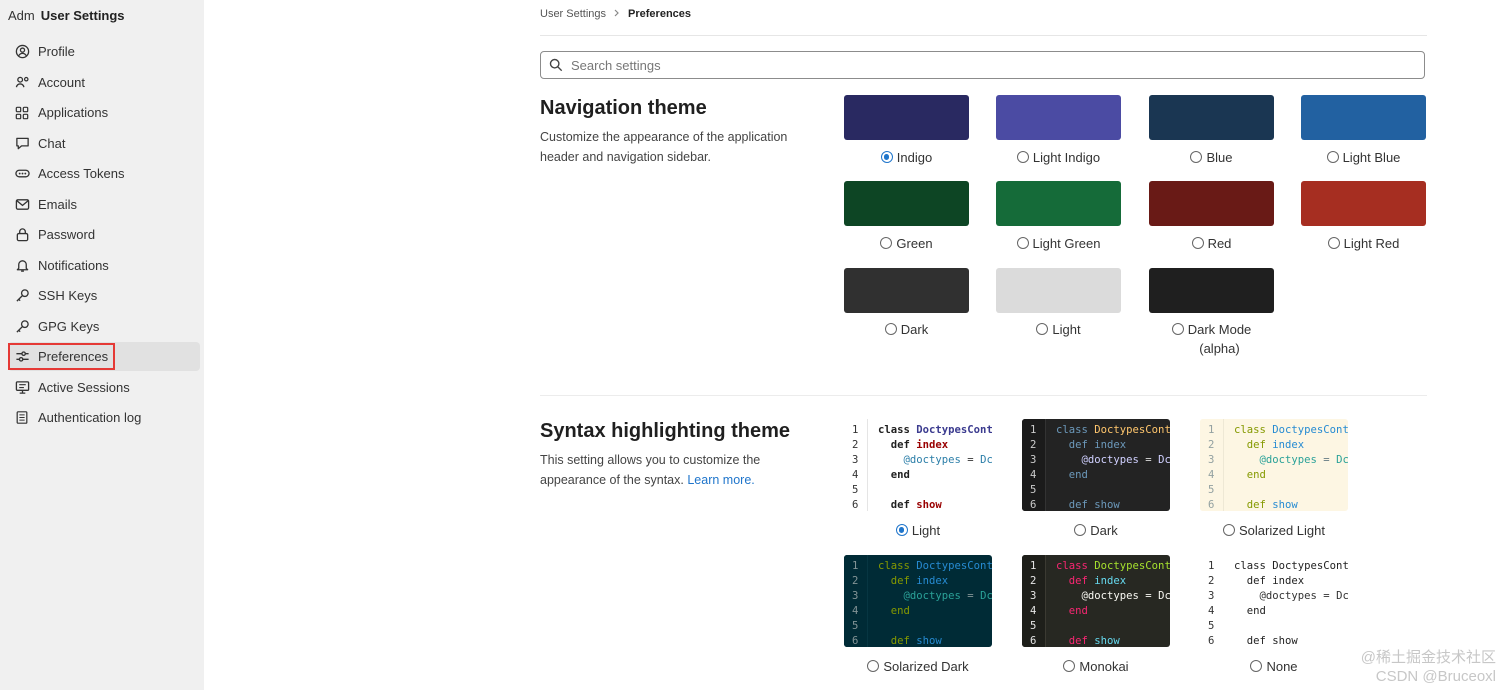 The height and width of the screenshot is (690, 1512). Describe the element at coordinates (1058, 117) in the screenshot. I see `swatch-light-indigo` at that location.